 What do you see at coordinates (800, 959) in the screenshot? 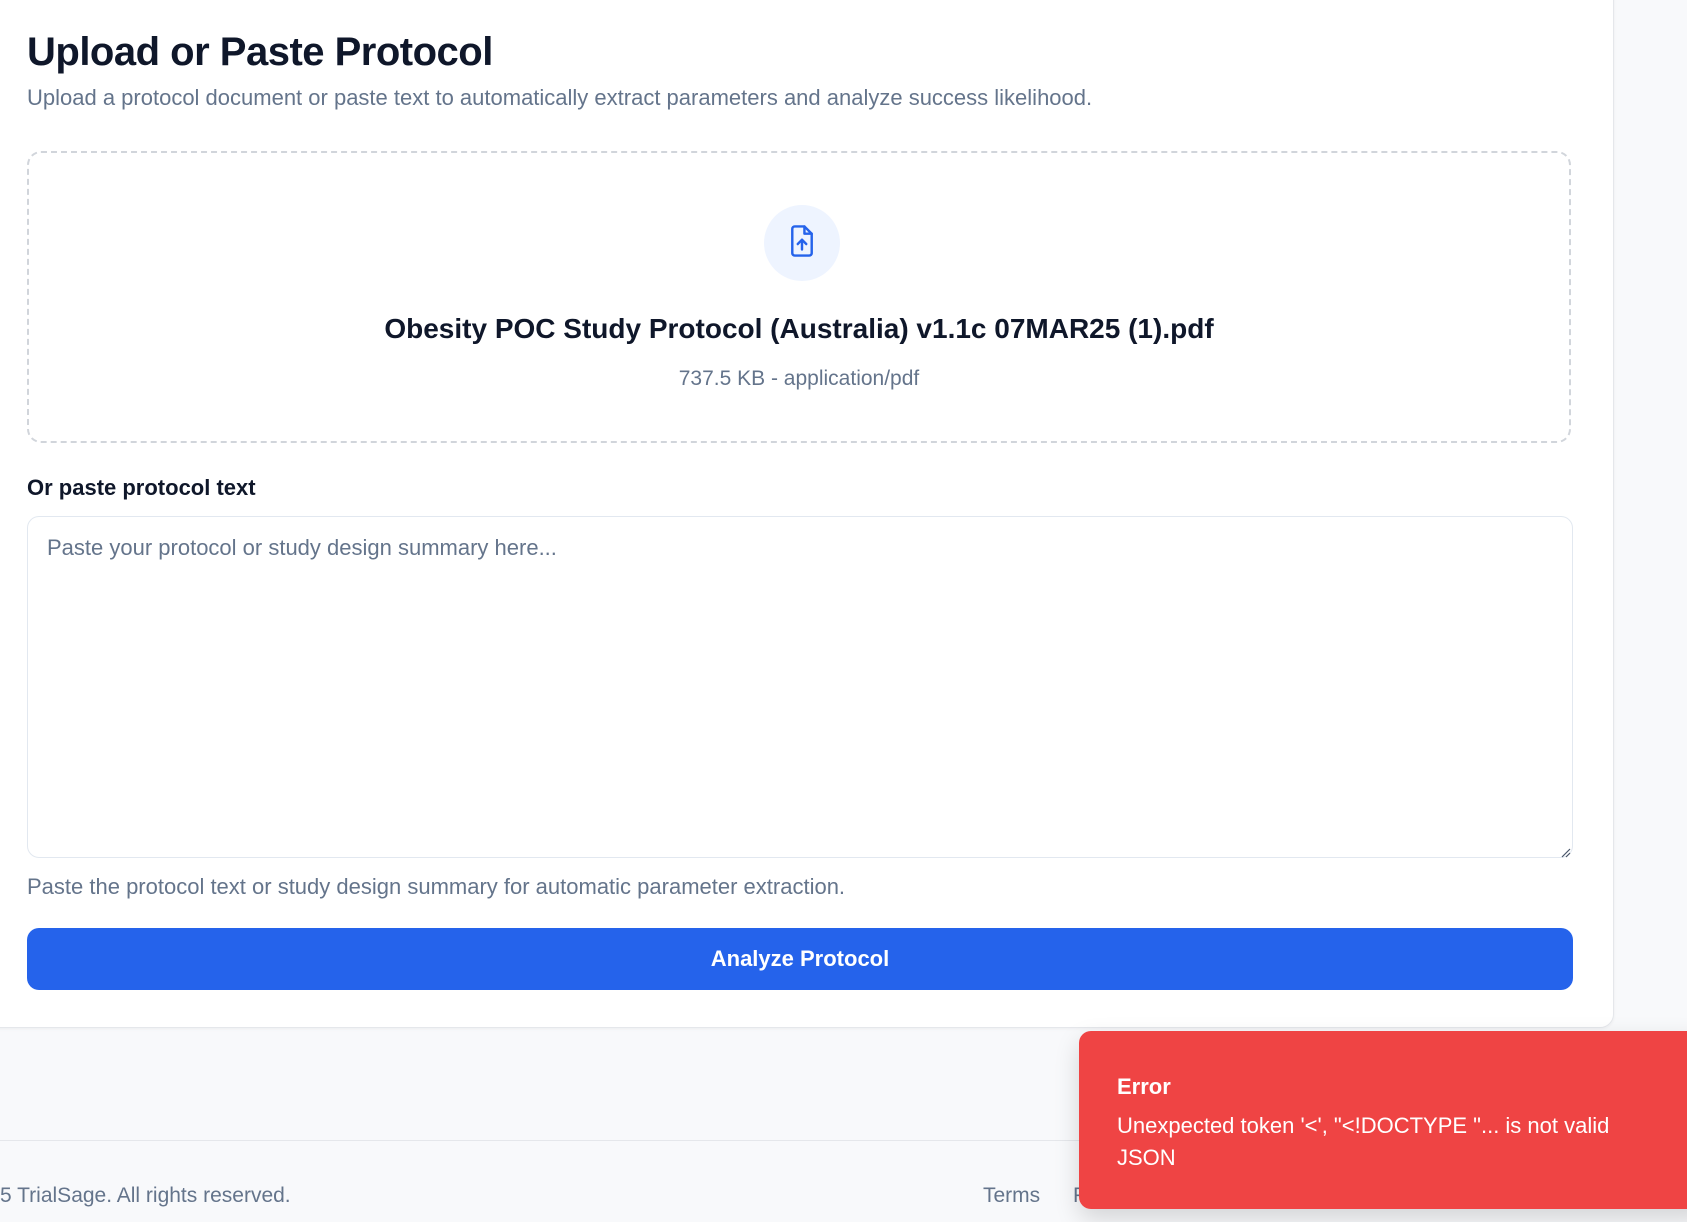
I see `analyze-protocol-button: Analyze Protocol` at bounding box center [800, 959].